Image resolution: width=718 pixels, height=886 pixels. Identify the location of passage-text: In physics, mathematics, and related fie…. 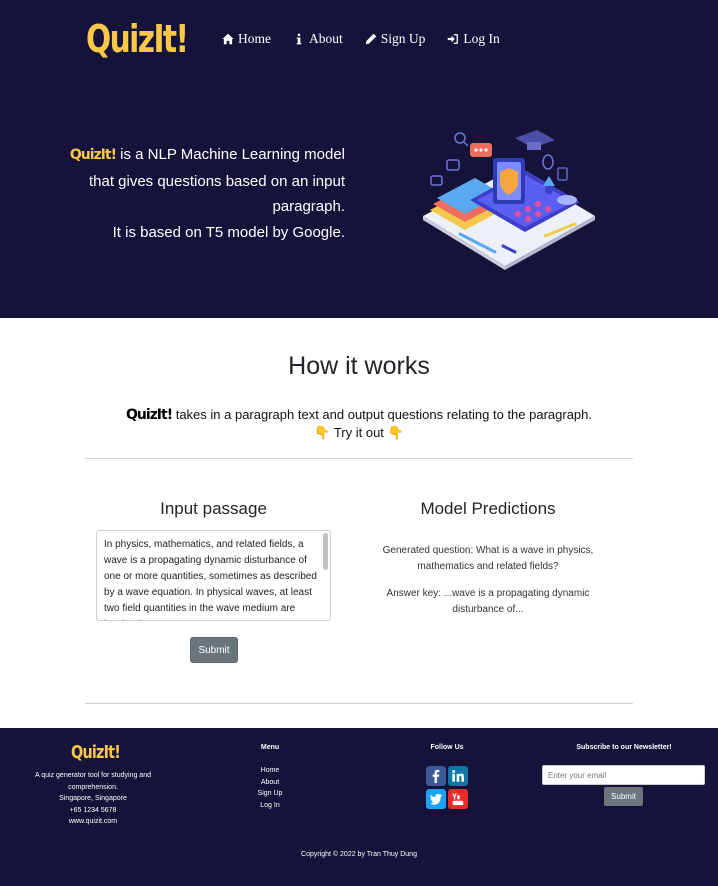
(210, 579).